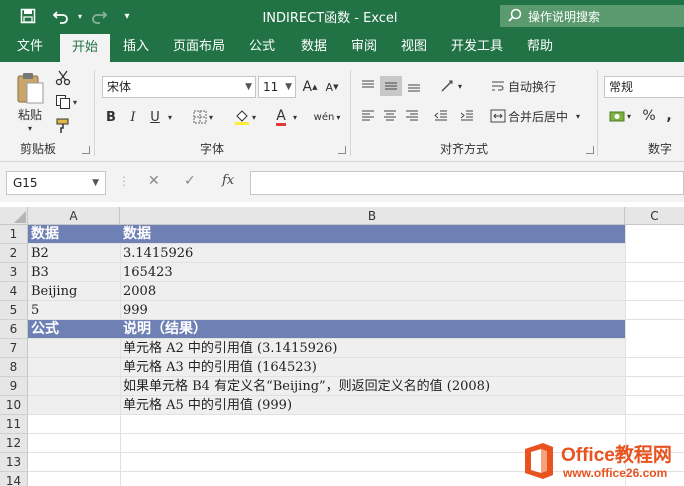 Image resolution: width=684 pixels, height=486 pixels. I want to click on align-top-icon, so click(368, 86).